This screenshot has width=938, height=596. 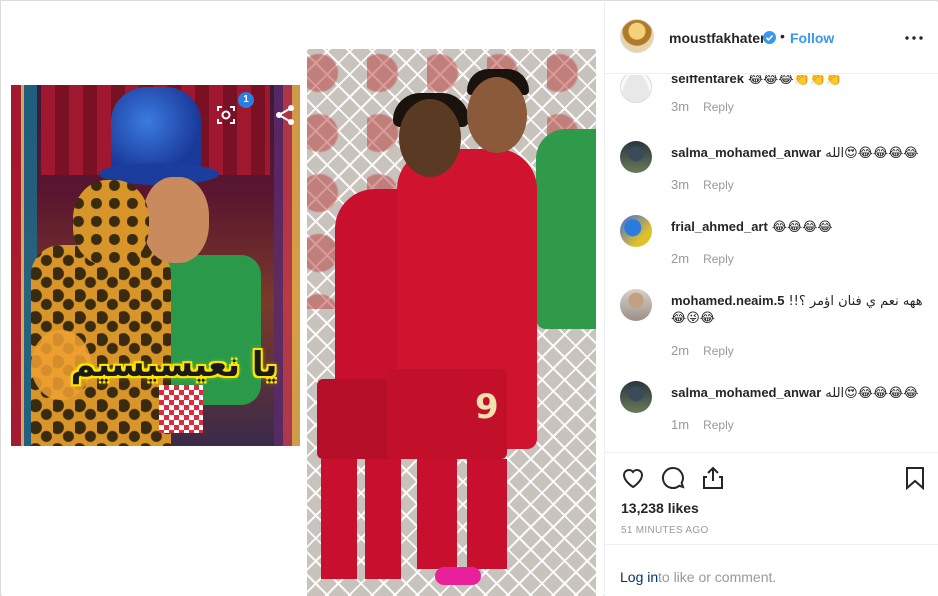 I want to click on comment-text: 😂😂😂😂, so click(x=802, y=227).